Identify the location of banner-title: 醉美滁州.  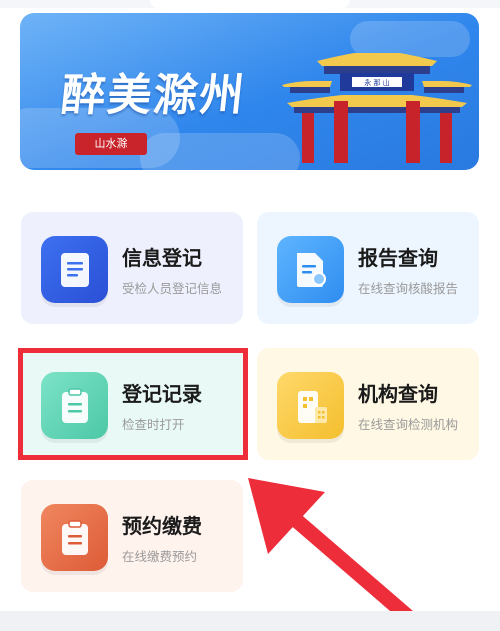
(153, 95).